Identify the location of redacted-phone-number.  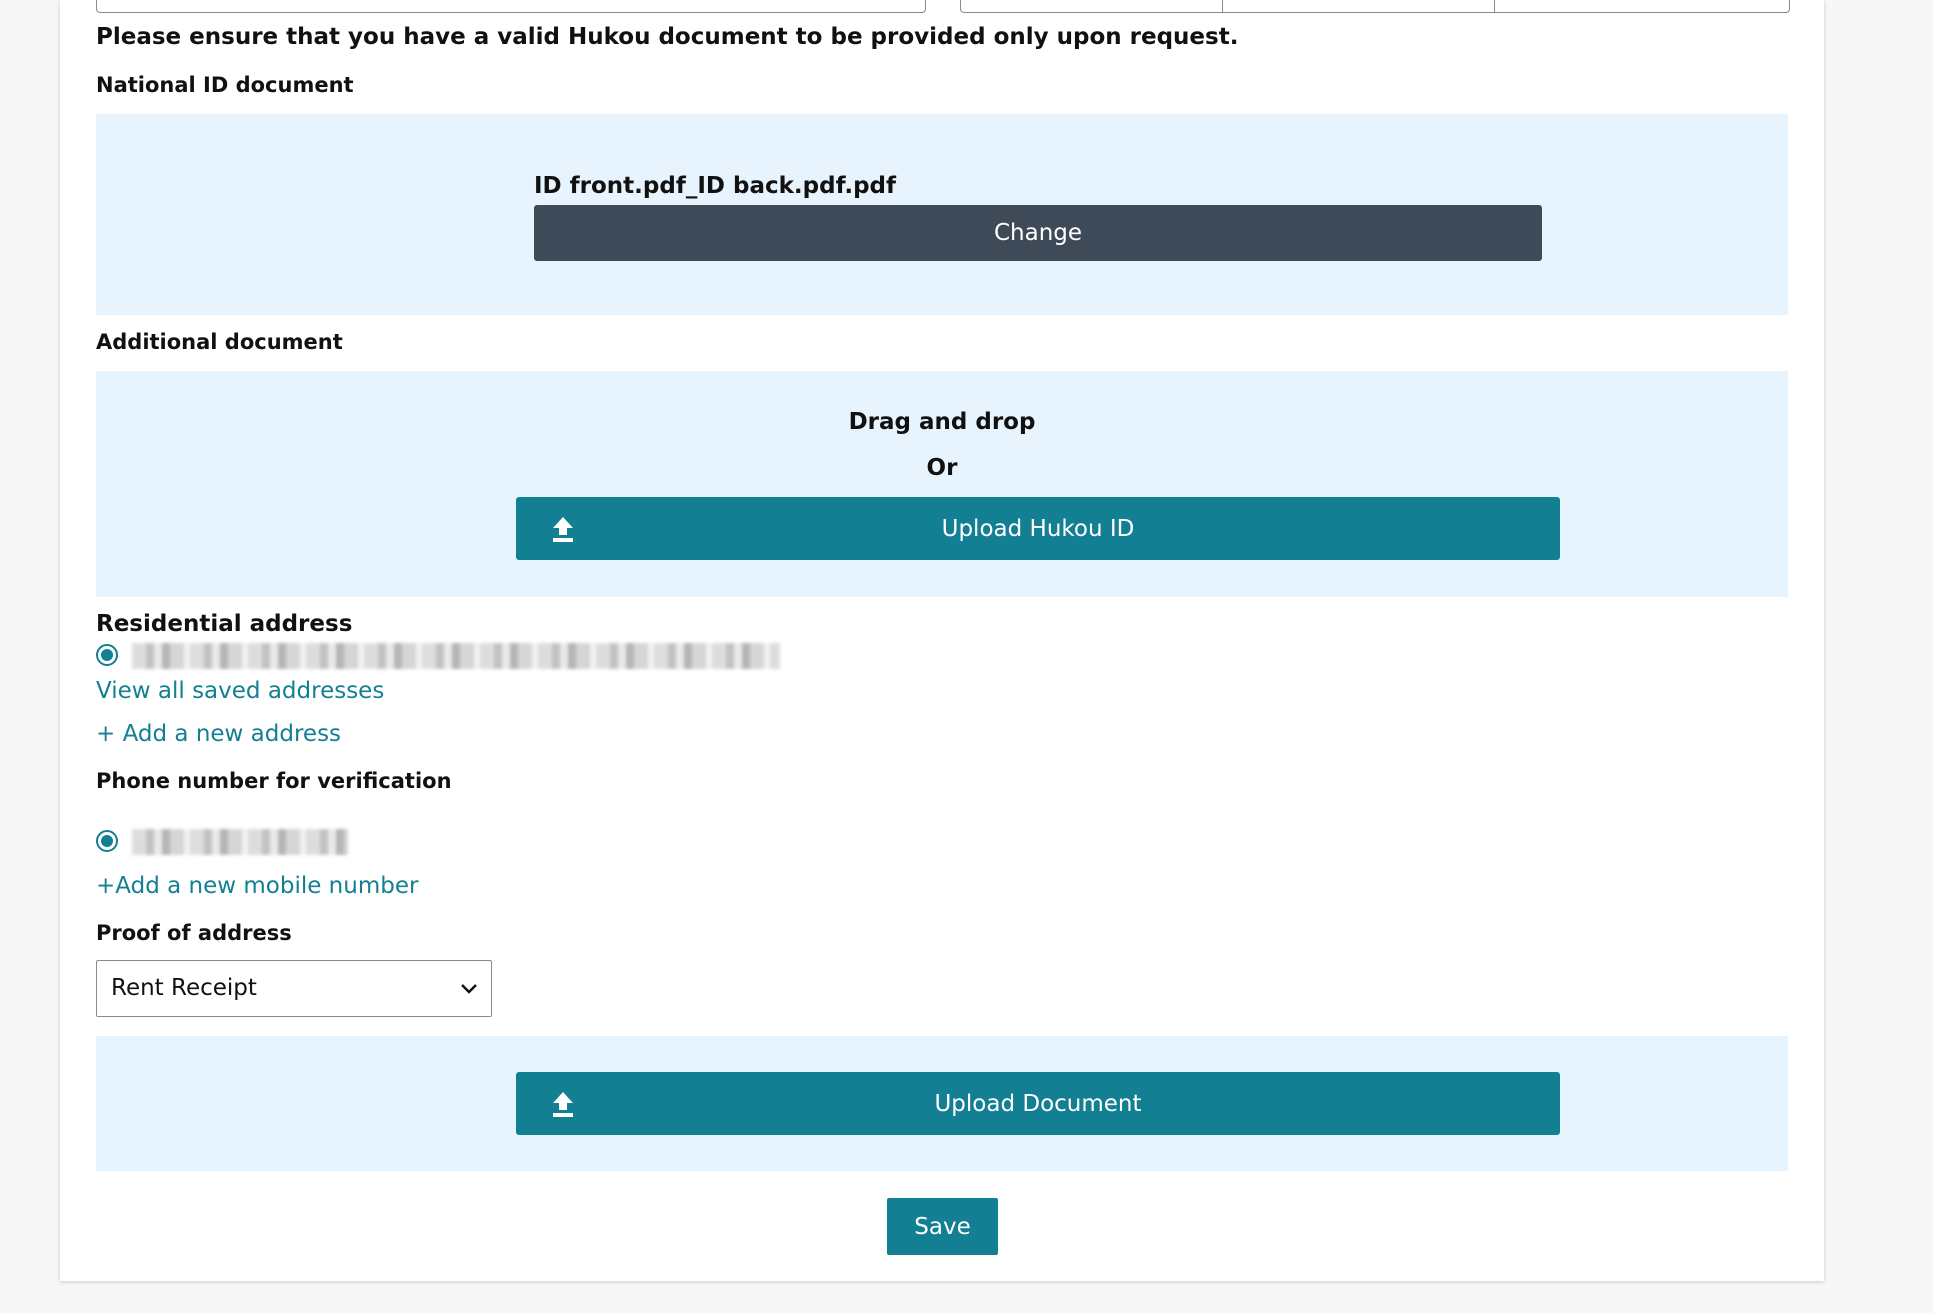
(240, 842).